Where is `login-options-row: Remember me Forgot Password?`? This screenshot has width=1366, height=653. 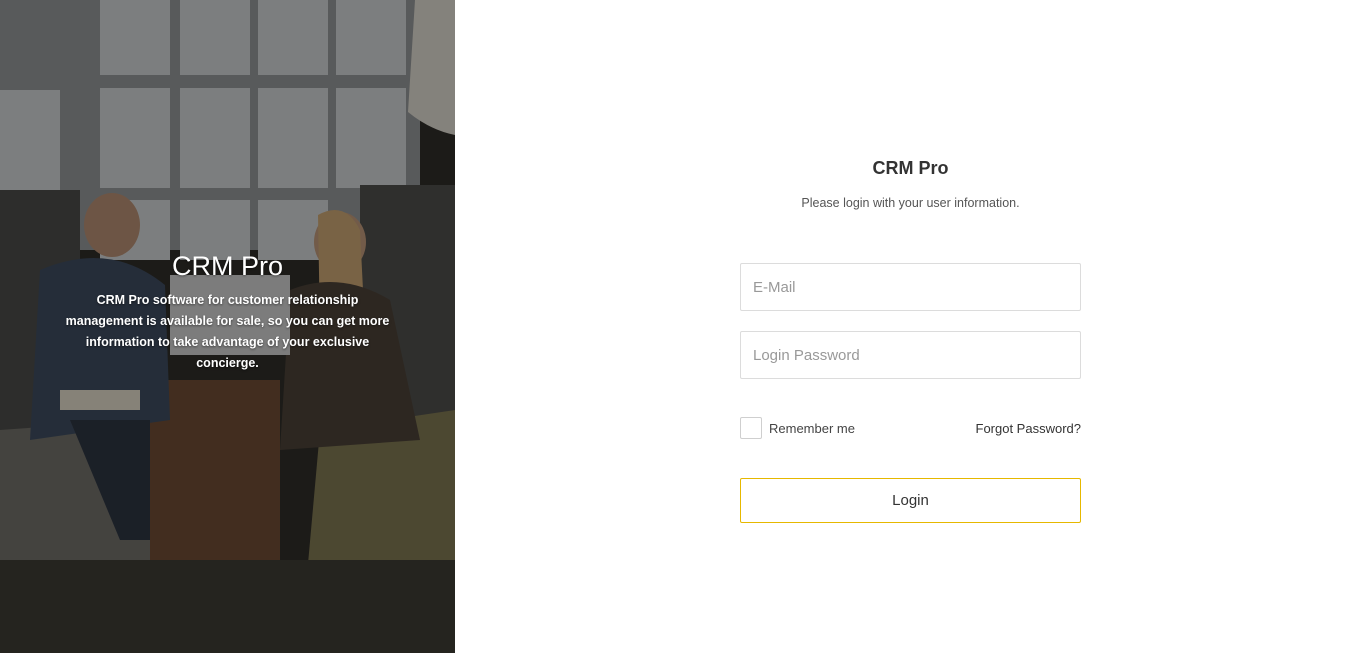
login-options-row: Remember me Forgot Password? is located at coordinates (910, 428).